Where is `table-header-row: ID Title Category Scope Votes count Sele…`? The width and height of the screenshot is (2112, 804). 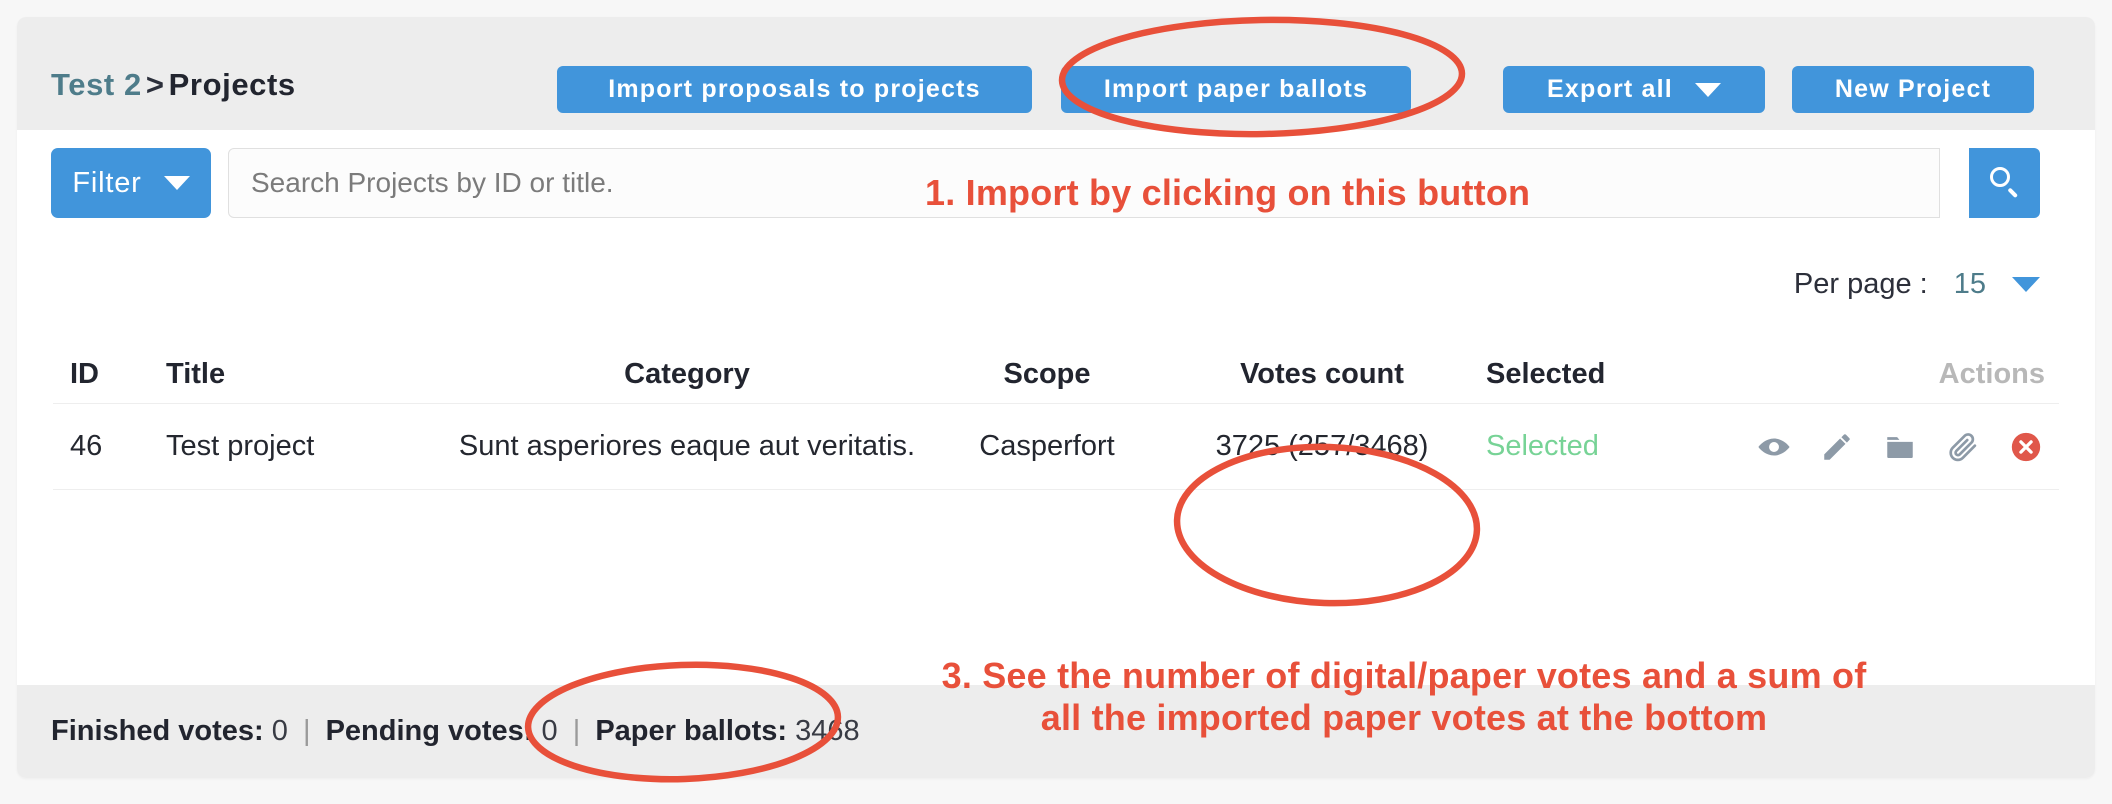
table-header-row: ID Title Category Scope Votes count Sele… is located at coordinates (1056, 374).